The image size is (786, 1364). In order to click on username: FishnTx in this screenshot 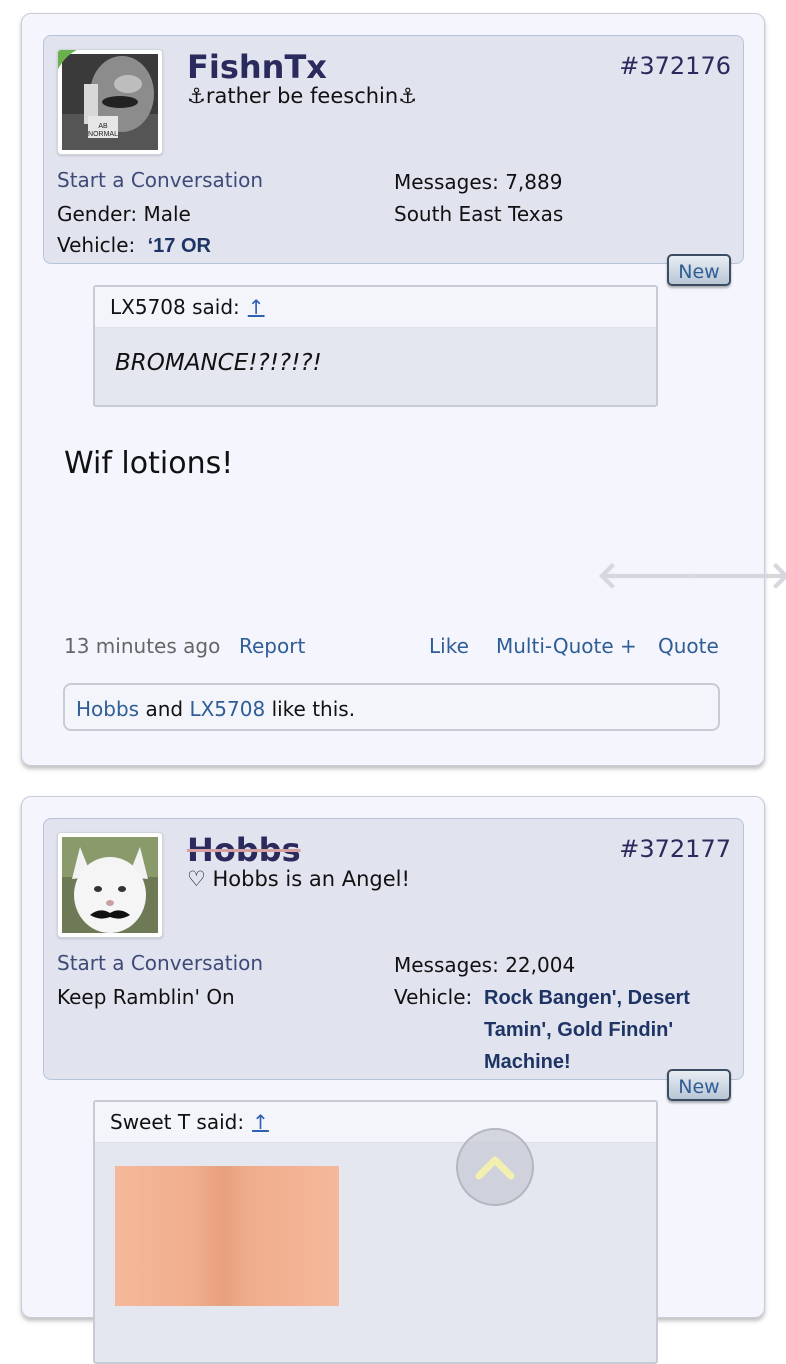, I will do `click(257, 67)`.